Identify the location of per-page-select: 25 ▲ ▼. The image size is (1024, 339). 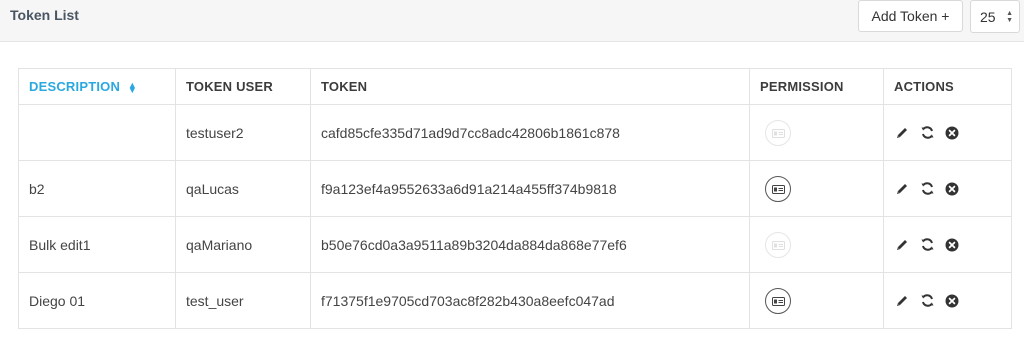
(995, 16).